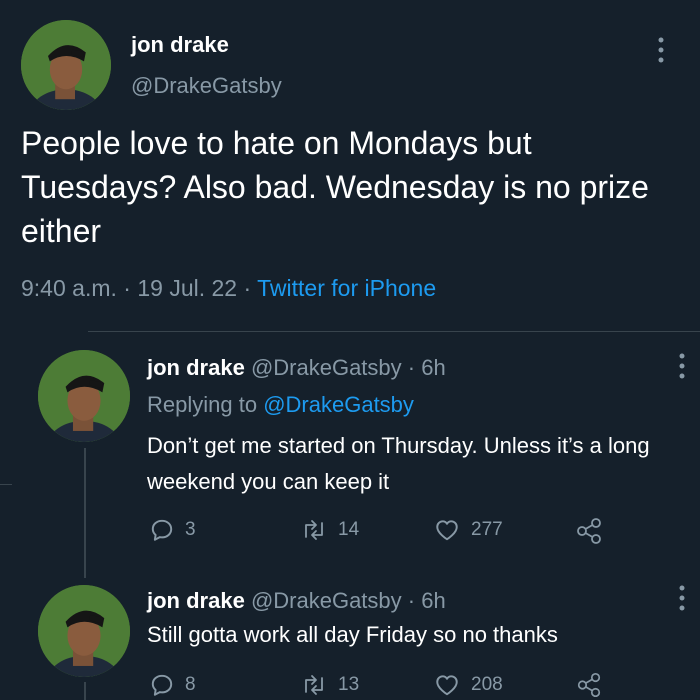 The width and height of the screenshot is (700, 700). Describe the element at coordinates (468, 685) in the screenshot. I see `like-button: 208` at that location.